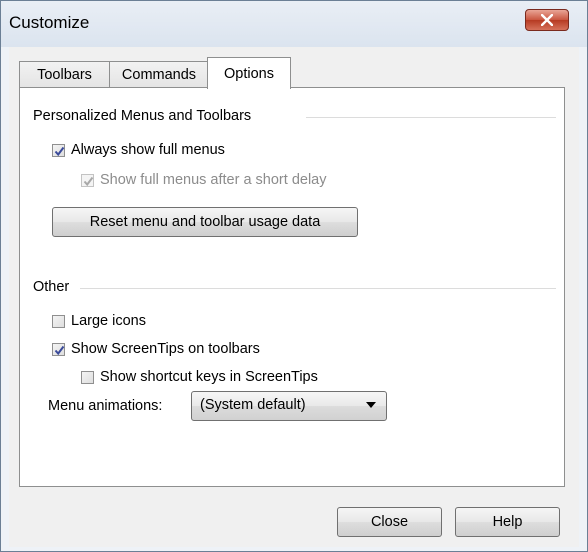 The image size is (588, 552). What do you see at coordinates (51, 287) in the screenshot?
I see `other-group-heading: Other` at bounding box center [51, 287].